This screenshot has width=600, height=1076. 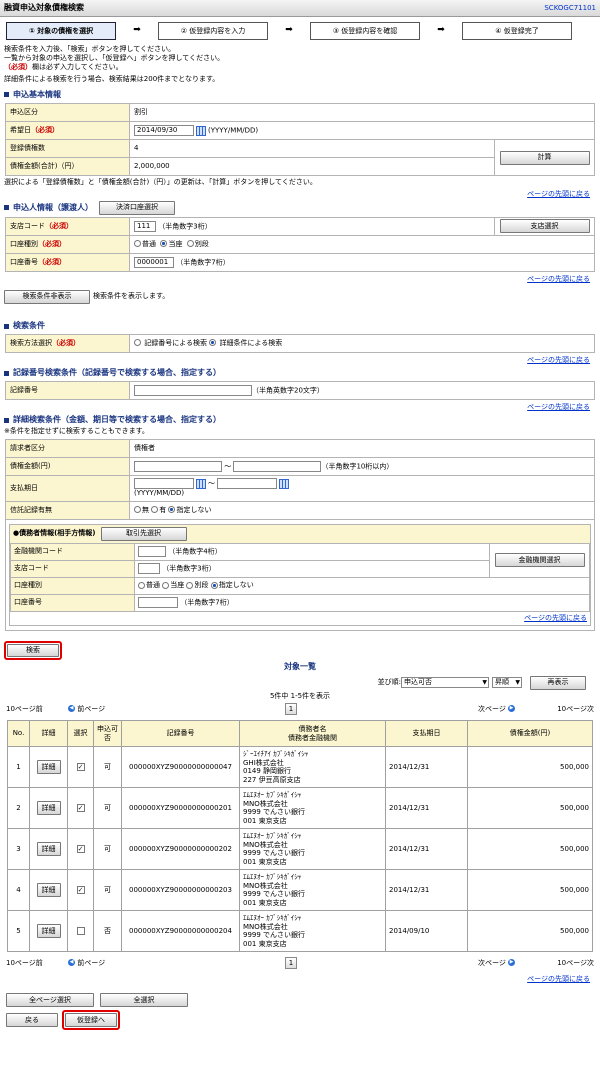 What do you see at coordinates (67, 510) in the screenshot?
I see `label-credit-record: 信託記録有無` at bounding box center [67, 510].